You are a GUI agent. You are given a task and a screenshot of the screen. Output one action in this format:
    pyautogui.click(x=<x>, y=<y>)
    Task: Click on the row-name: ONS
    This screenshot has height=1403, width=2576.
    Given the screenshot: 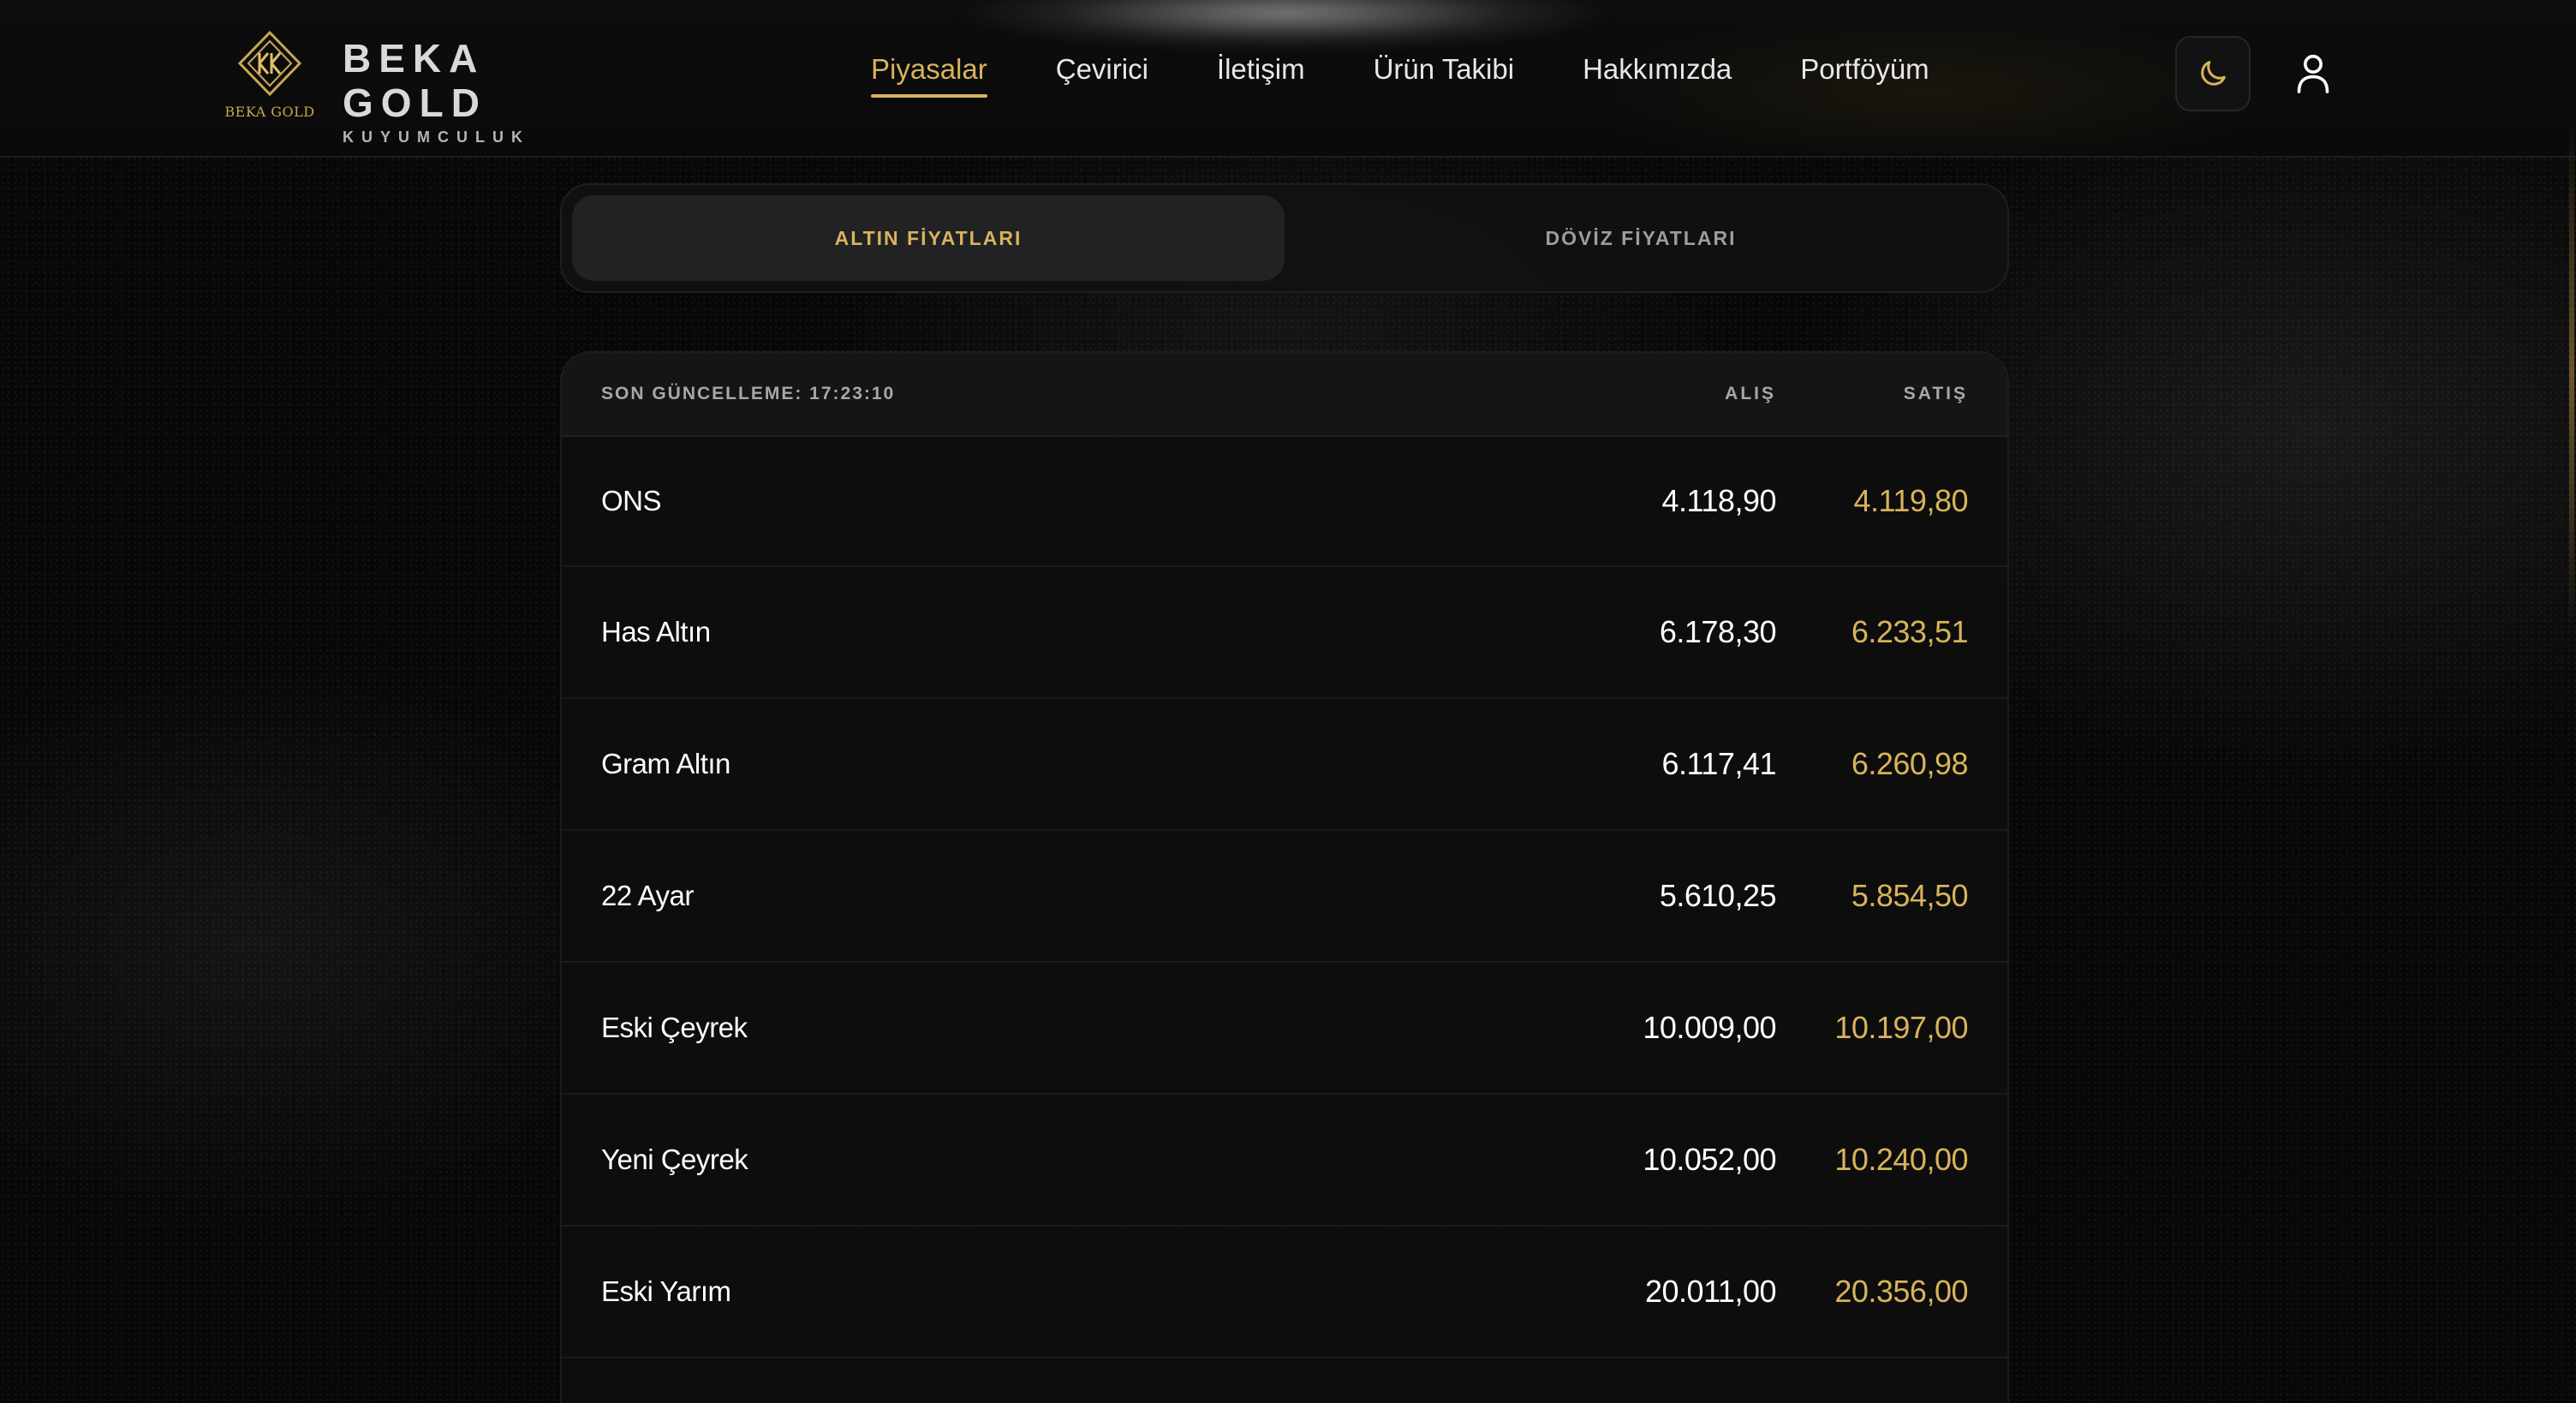 What is the action you would take?
    pyautogui.click(x=631, y=500)
    